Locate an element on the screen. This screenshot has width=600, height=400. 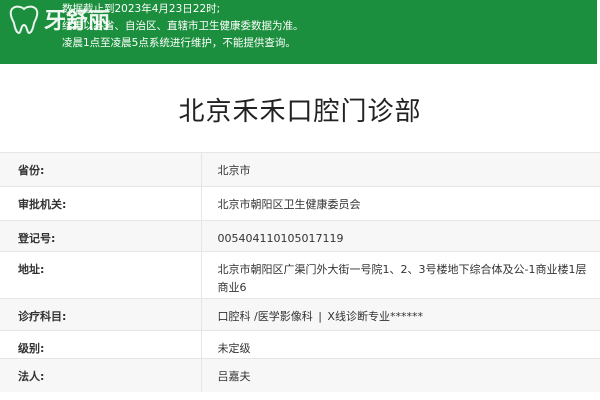
notice-line-source: 结果以各省、自治区、直辖市卫生健康委数据为准。 is located at coordinates (183, 26).